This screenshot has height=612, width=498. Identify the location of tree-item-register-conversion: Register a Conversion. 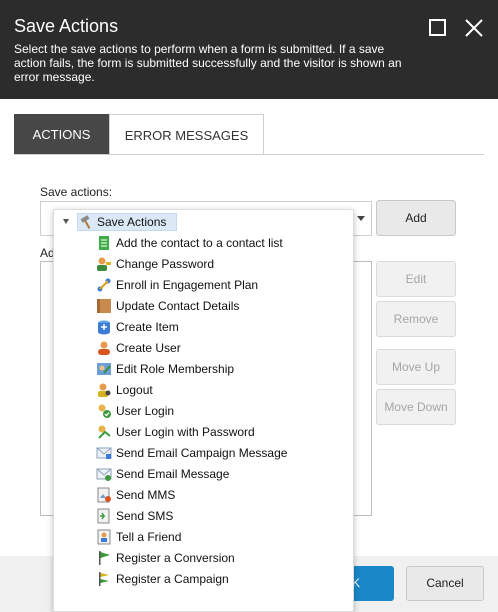
(221, 558).